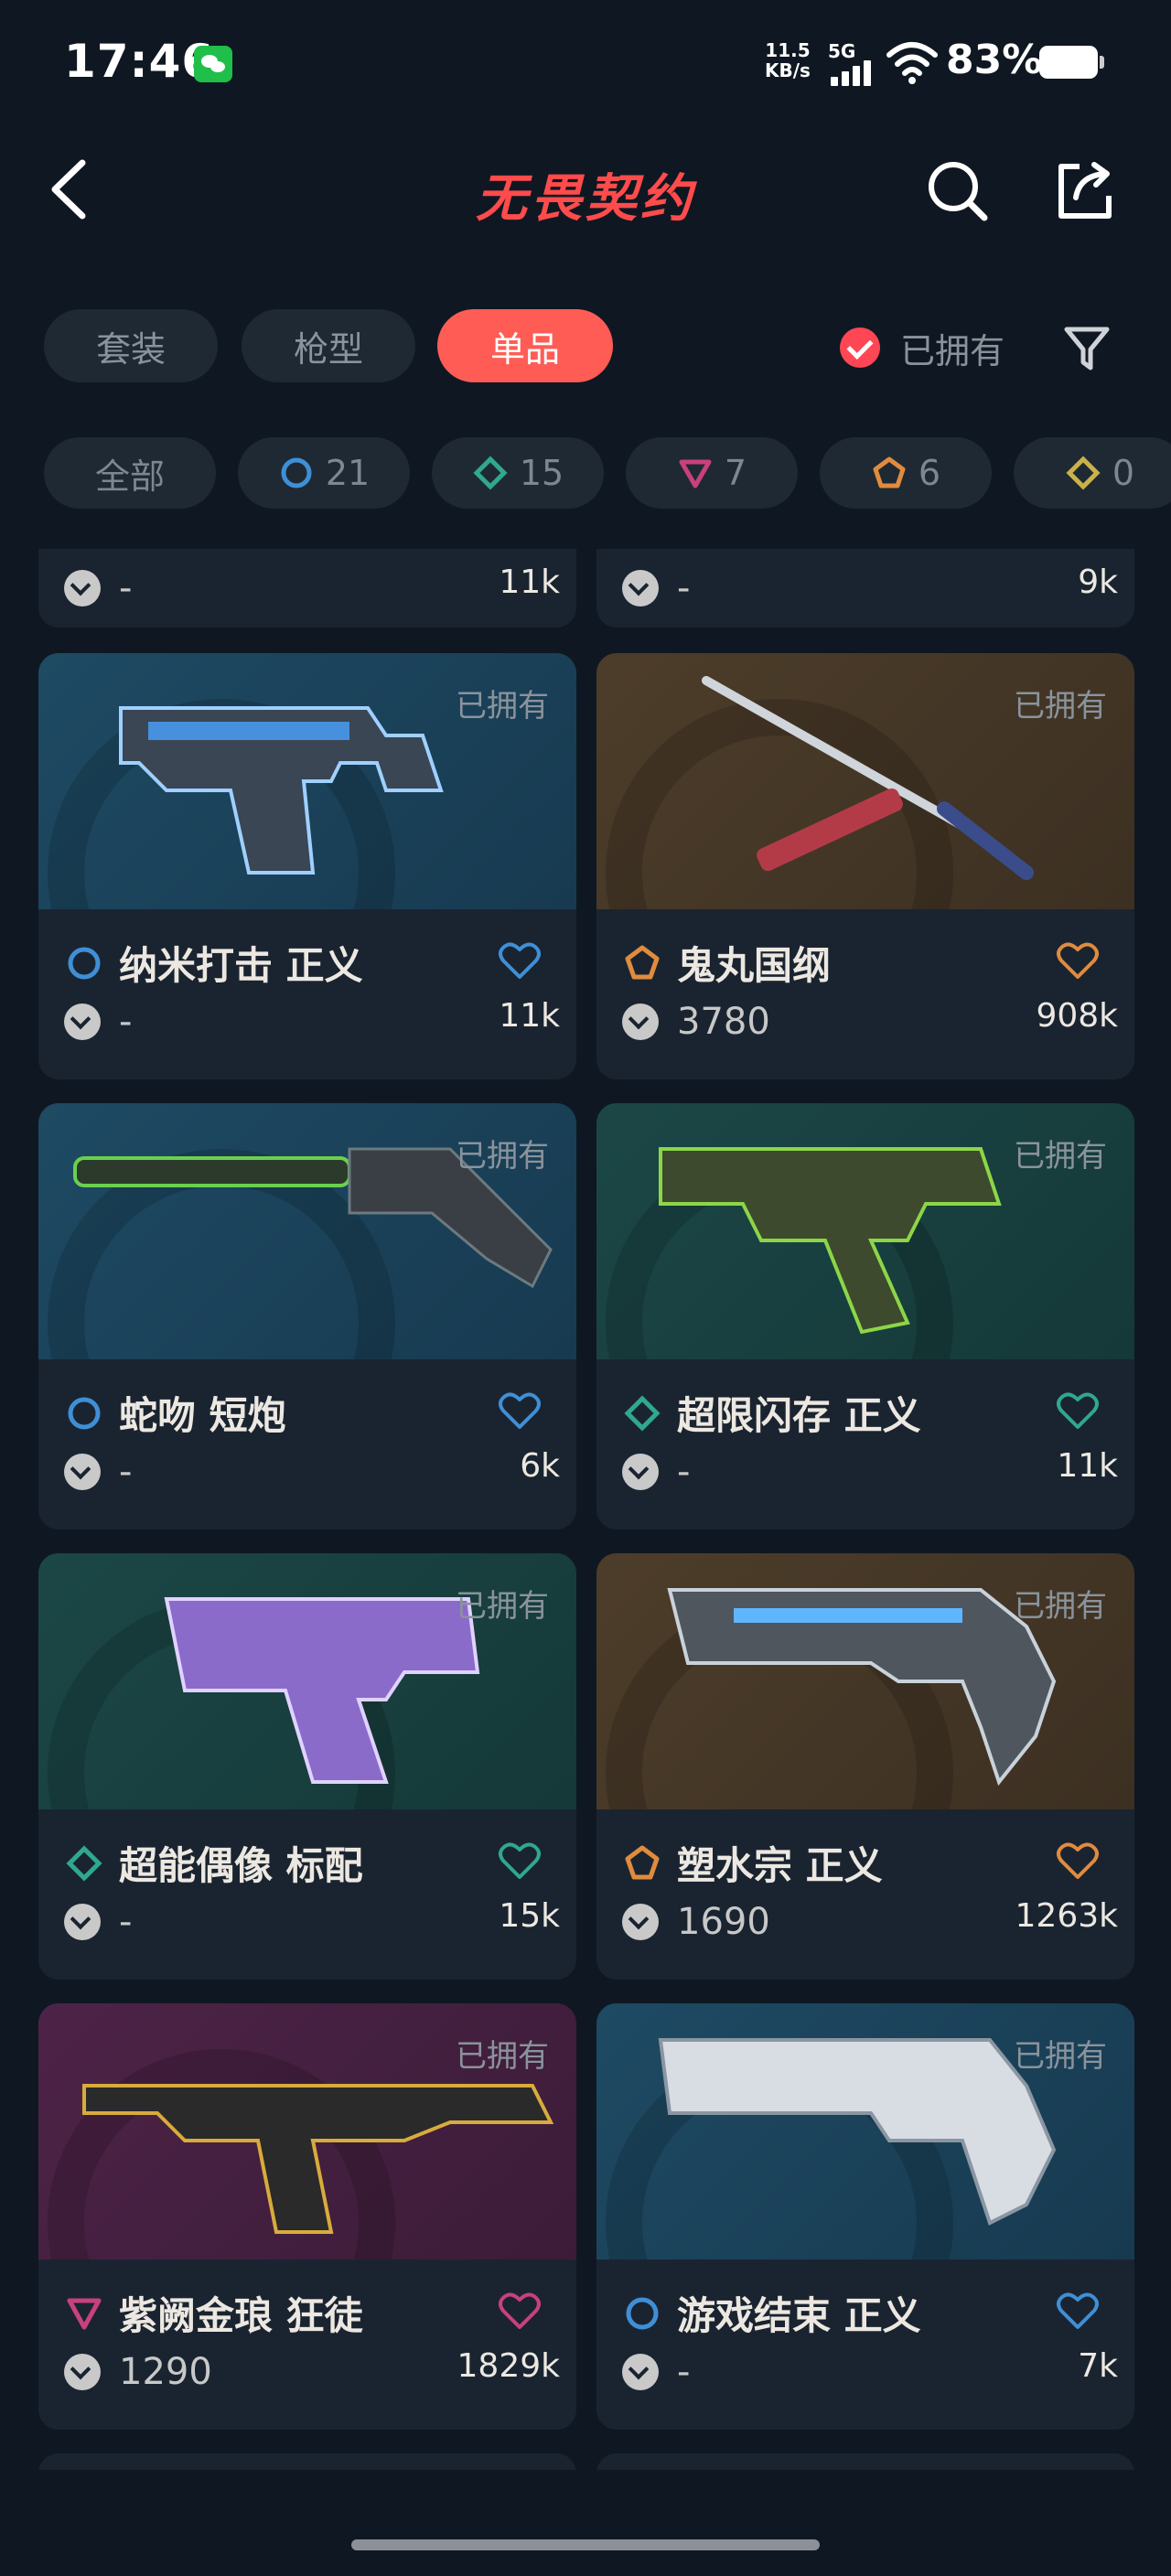 The width and height of the screenshot is (1171, 2576). What do you see at coordinates (202, 1415) in the screenshot?
I see `skin-name: 蛇吻 短炮` at bounding box center [202, 1415].